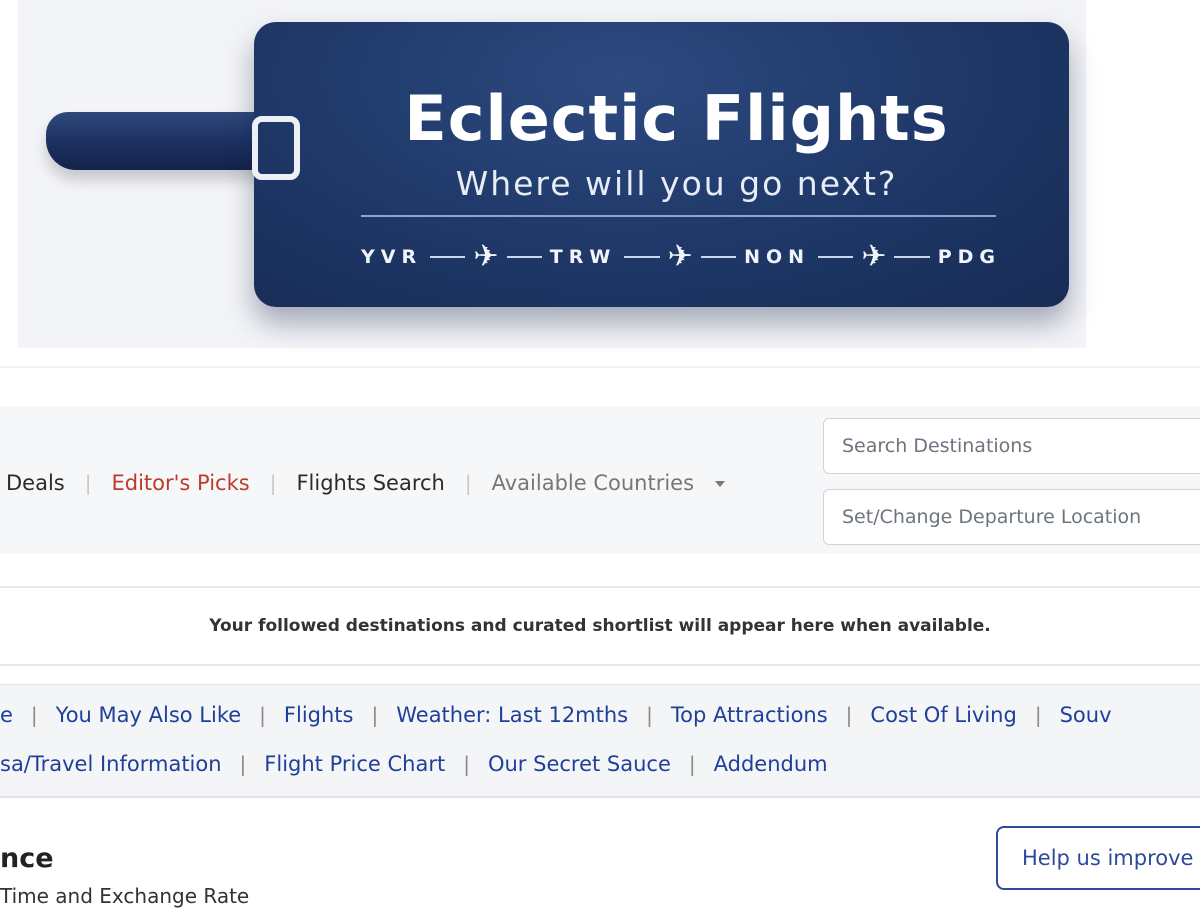  What do you see at coordinates (354, 764) in the screenshot?
I see `section-link-flight-price-chart: Flight Price Chart` at bounding box center [354, 764].